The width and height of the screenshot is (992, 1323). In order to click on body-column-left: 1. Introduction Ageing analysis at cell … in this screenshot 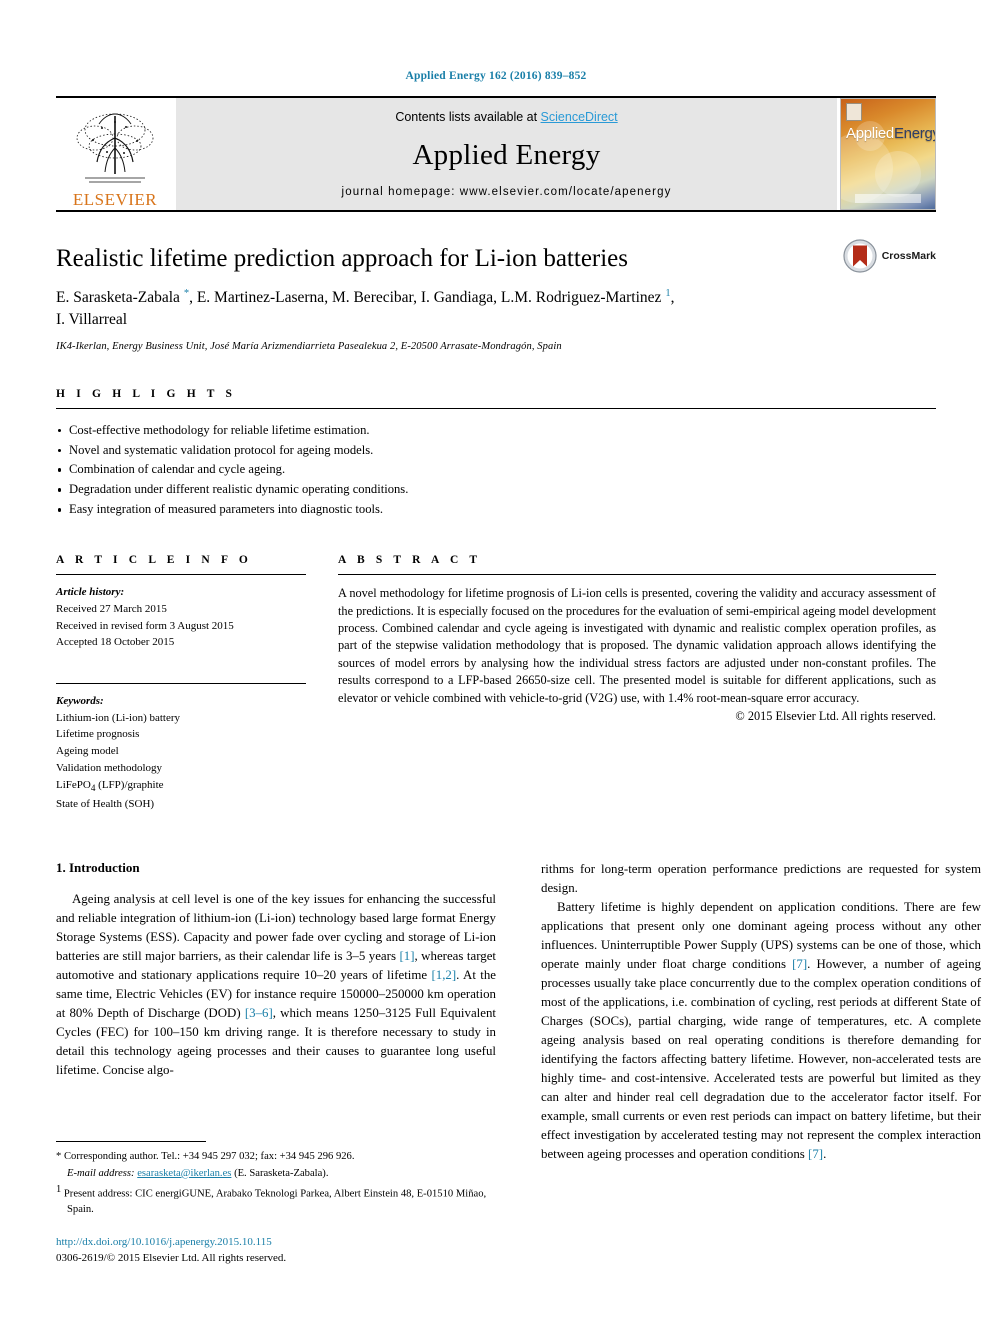, I will do `click(276, 1012)`.